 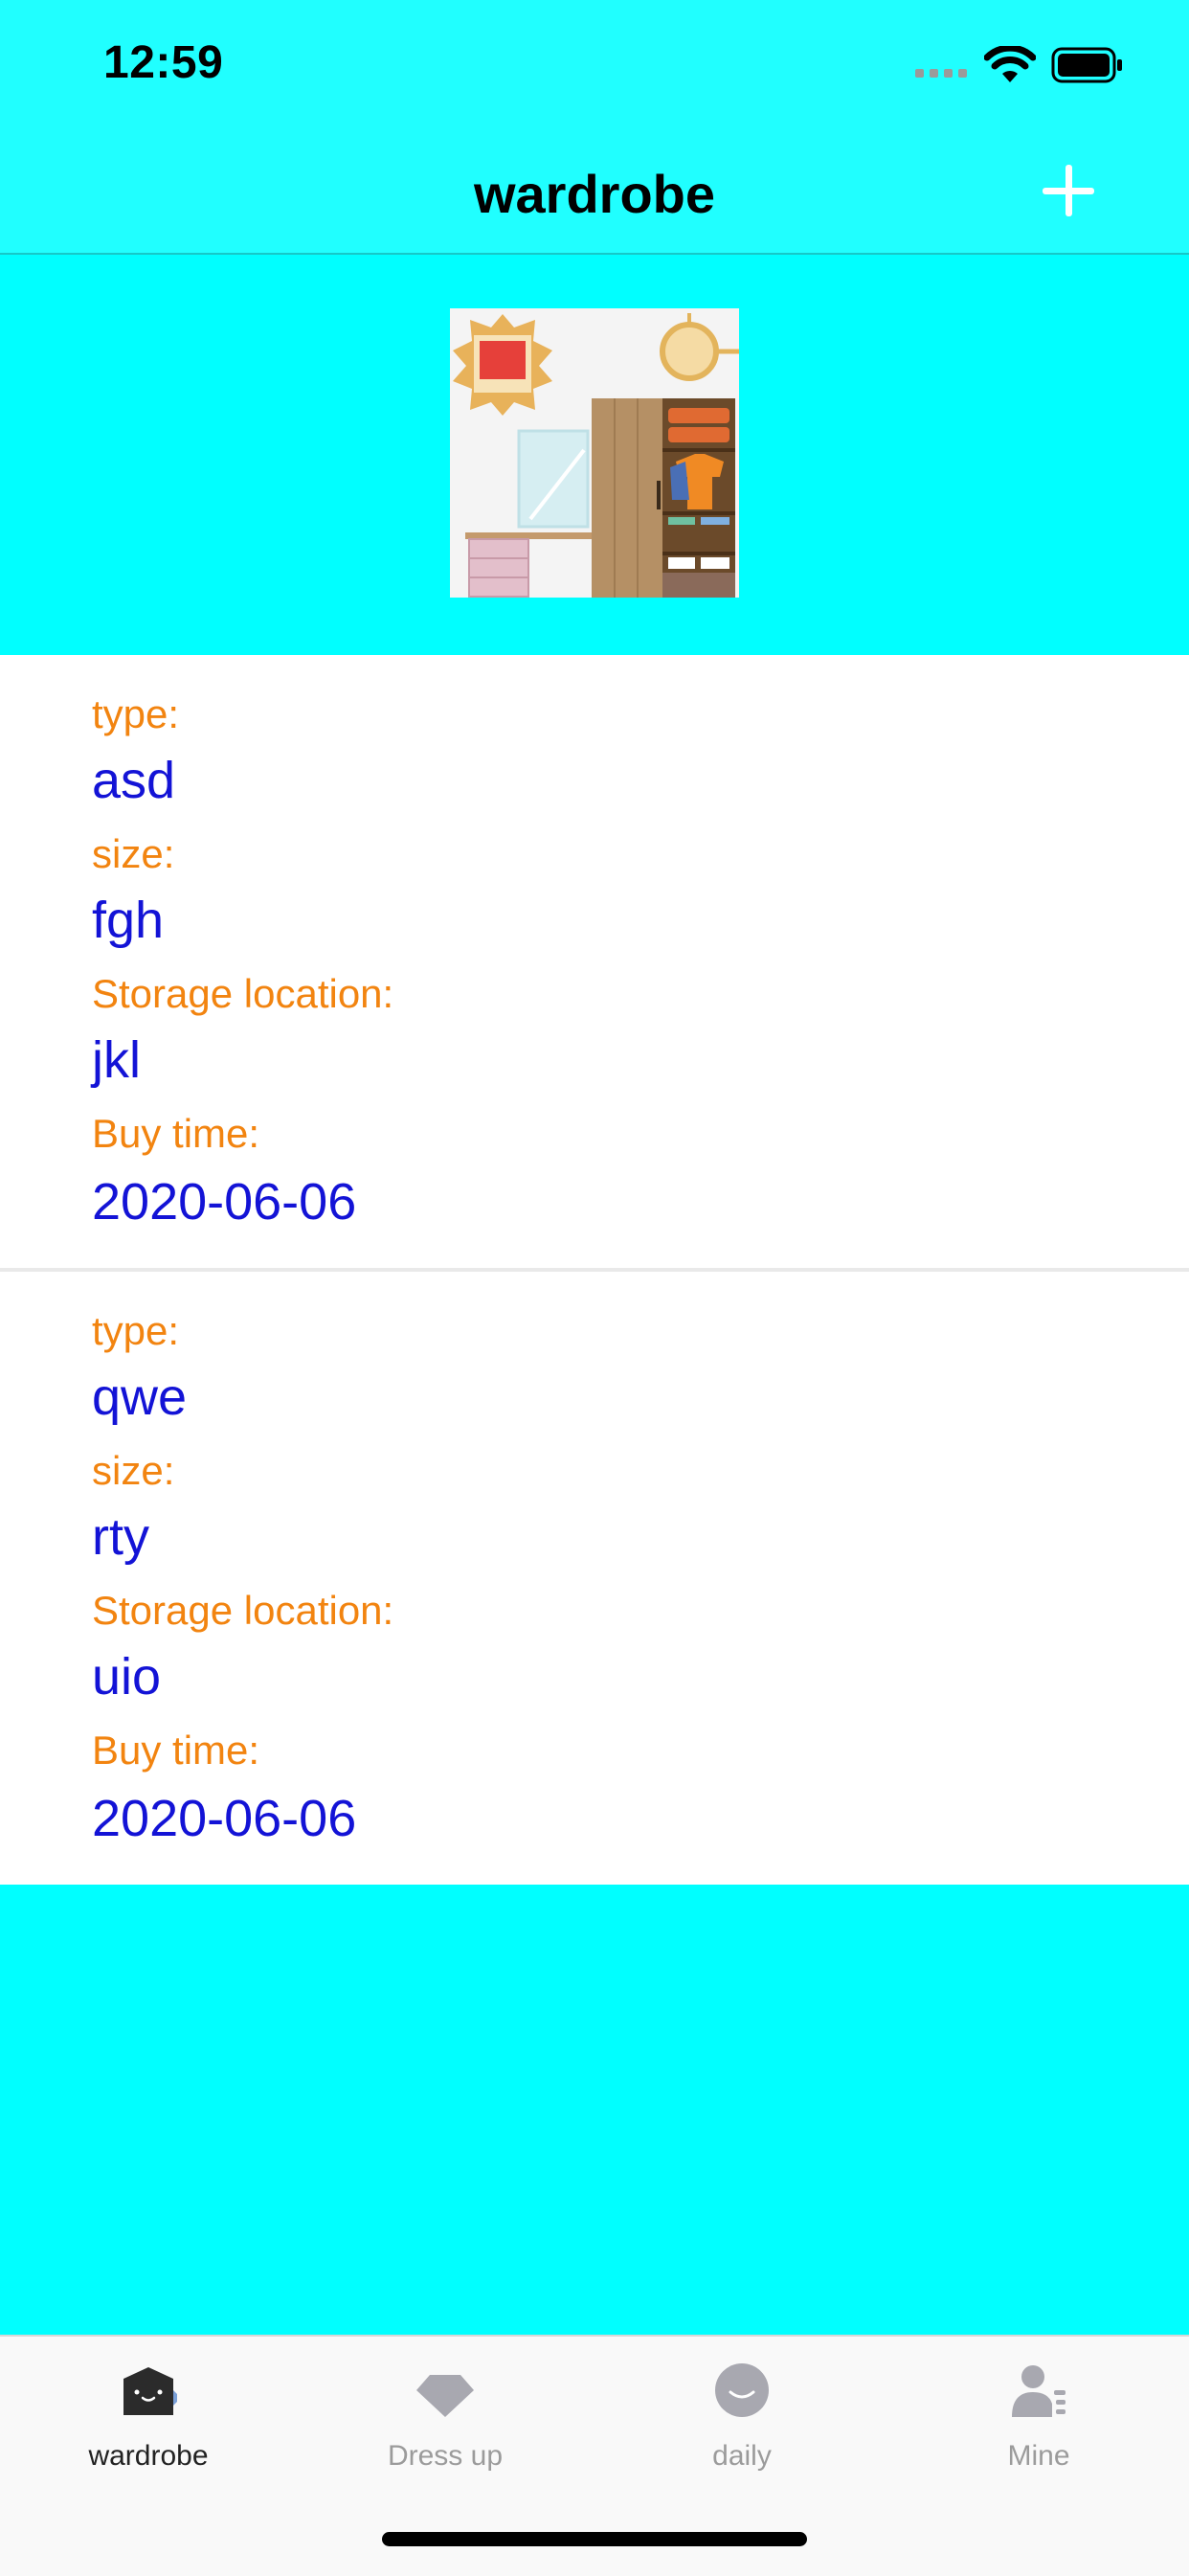 I want to click on wardrobe-illustration, so click(x=594, y=453).